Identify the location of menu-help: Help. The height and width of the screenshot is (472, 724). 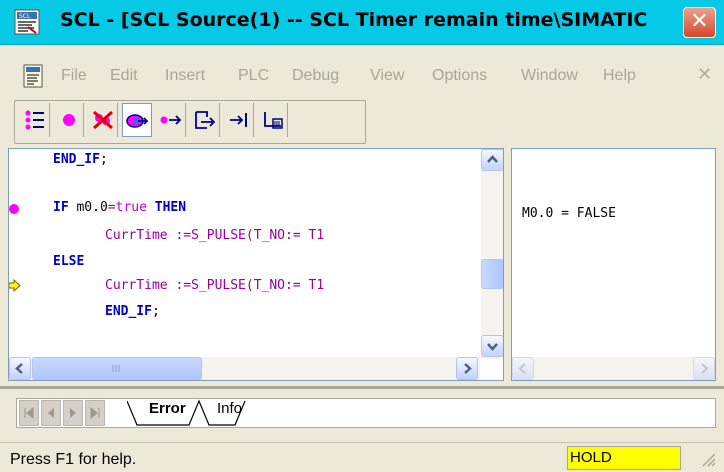
(619, 76).